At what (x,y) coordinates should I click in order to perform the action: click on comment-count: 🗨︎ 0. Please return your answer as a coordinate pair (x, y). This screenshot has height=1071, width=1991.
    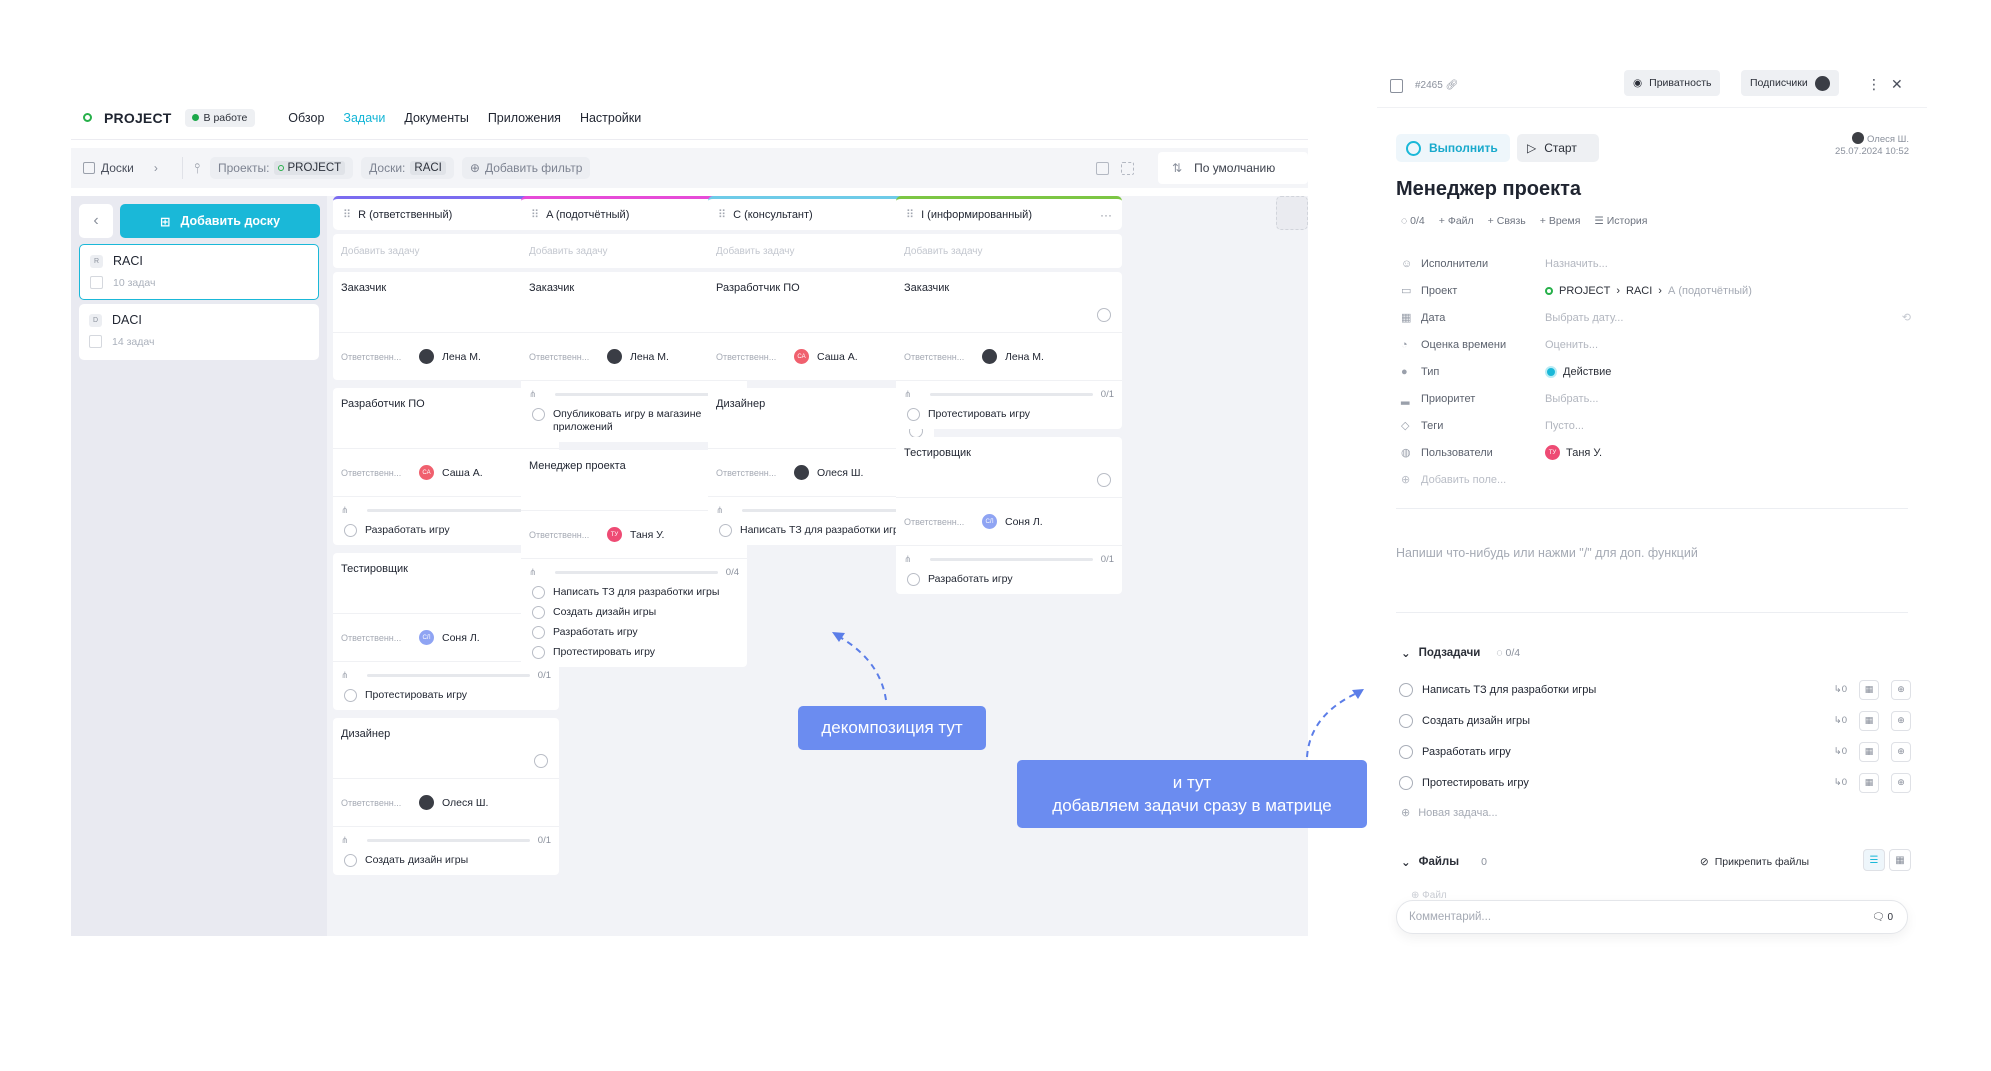
    Looking at the image, I should click on (1882, 917).